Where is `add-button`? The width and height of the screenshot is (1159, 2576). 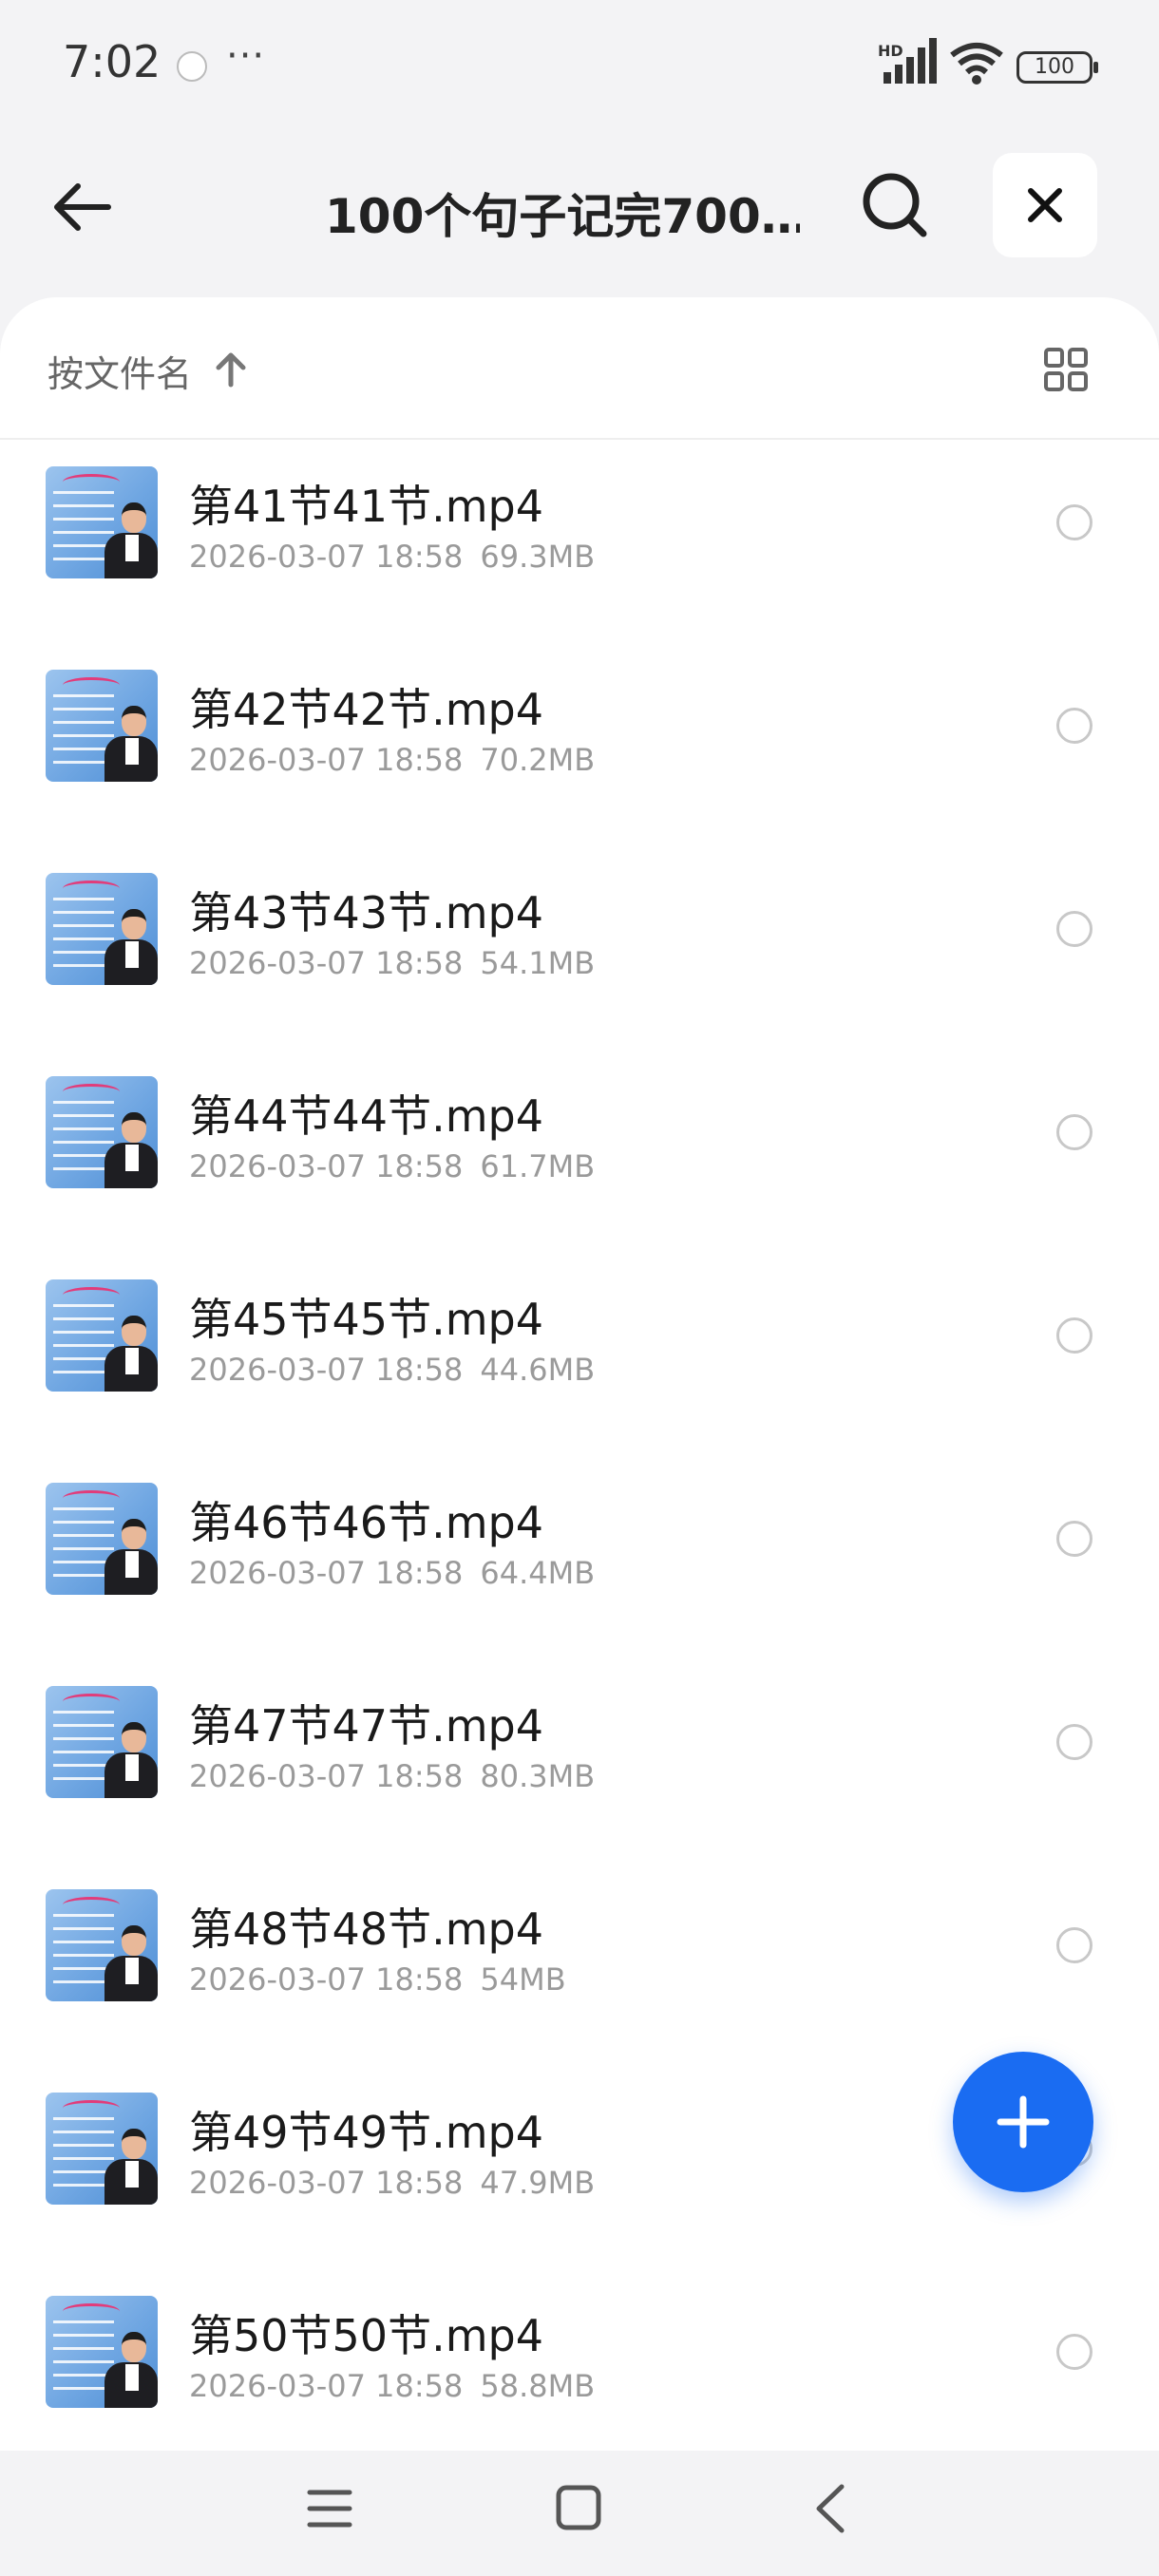
add-button is located at coordinates (1023, 2122).